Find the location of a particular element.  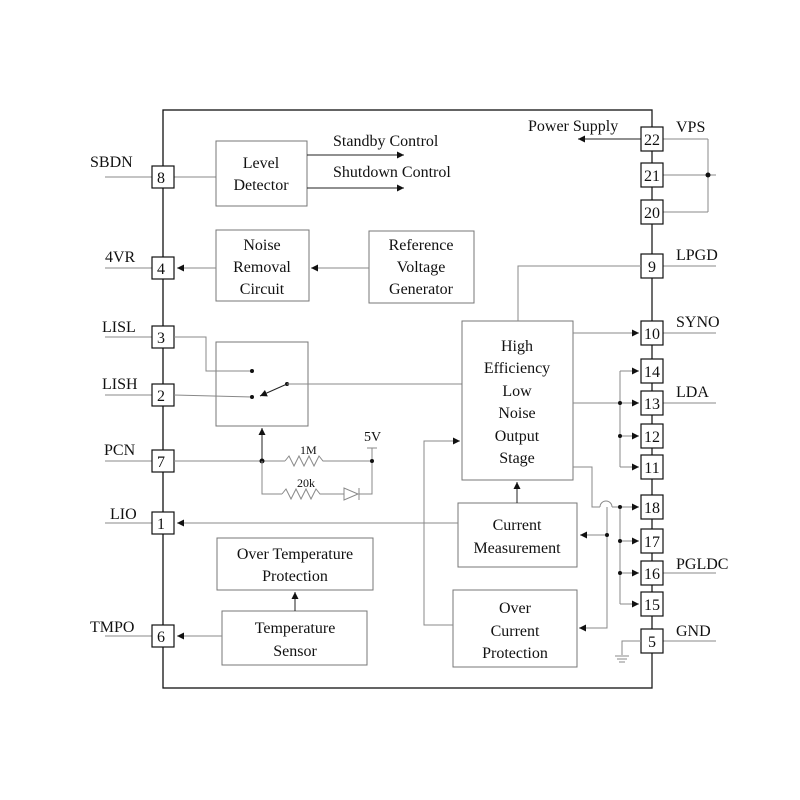

pin-label-vps: VPS is located at coordinates (690, 127).